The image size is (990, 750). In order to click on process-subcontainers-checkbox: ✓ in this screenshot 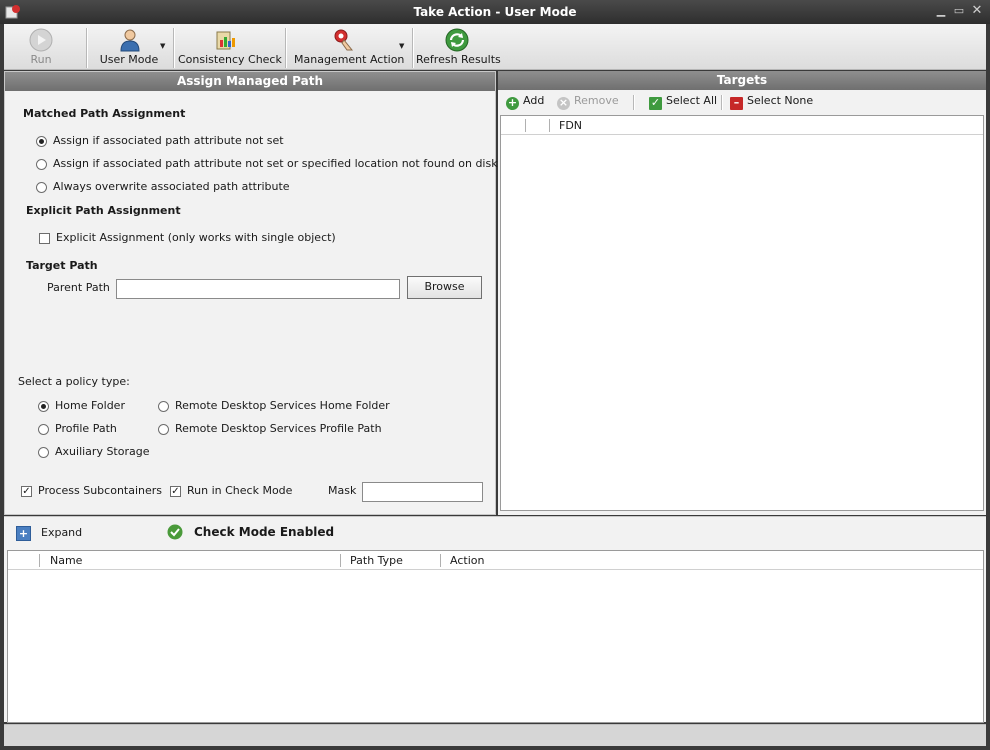, I will do `click(26, 491)`.